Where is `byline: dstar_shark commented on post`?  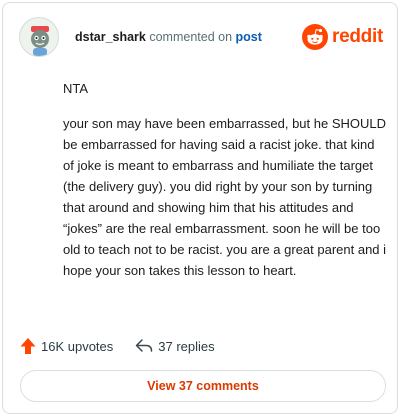
byline: dstar_shark commented on post is located at coordinates (168, 37).